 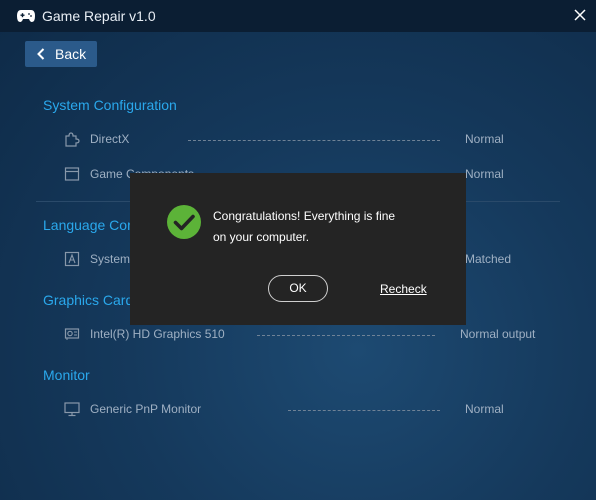 I want to click on section-title-monitor: Monitor, so click(x=66, y=375).